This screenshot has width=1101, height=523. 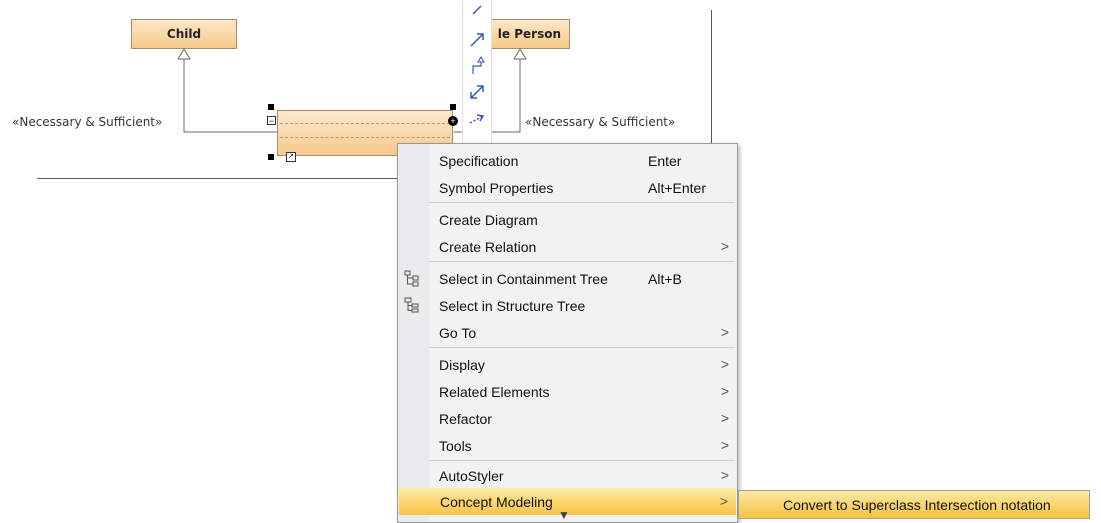 I want to click on menu-item-create-diagram: Create Diagram, so click(x=567, y=219).